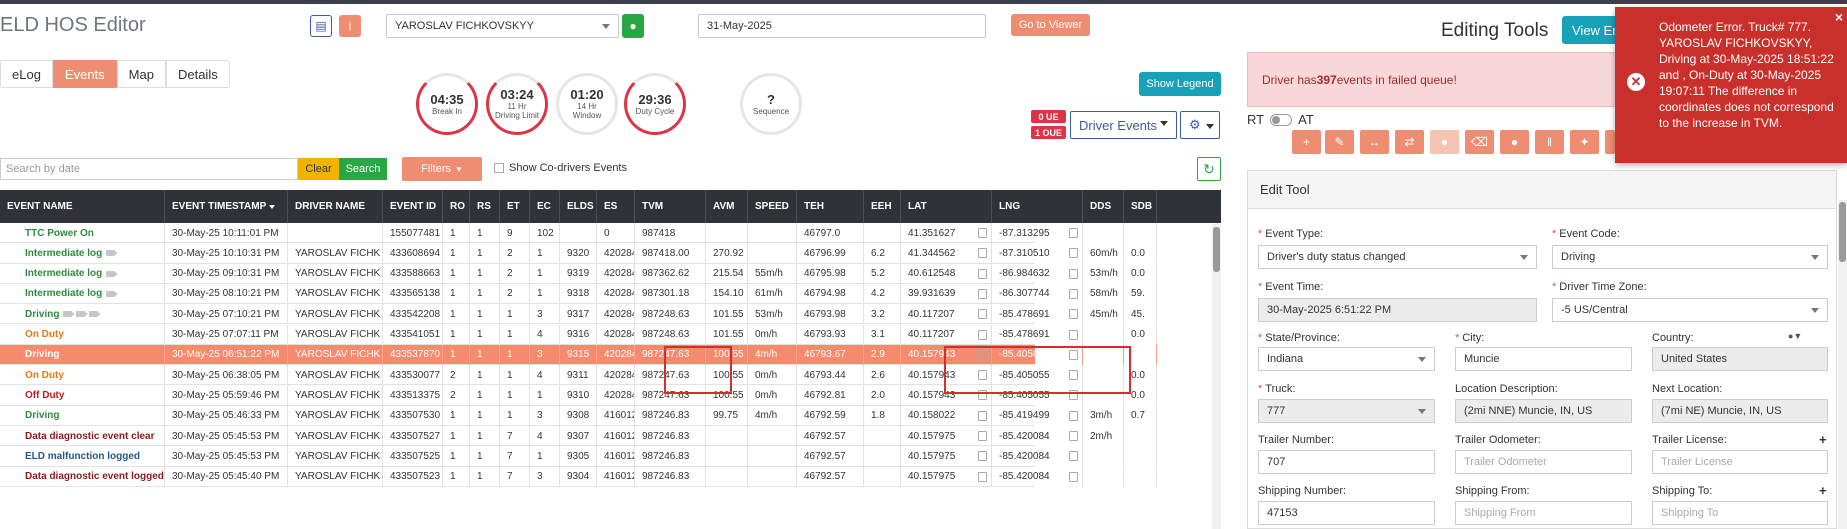 Image resolution: width=1847 pixels, height=529 pixels. What do you see at coordinates (350, 26) in the screenshot?
I see `info-icon: i` at bounding box center [350, 26].